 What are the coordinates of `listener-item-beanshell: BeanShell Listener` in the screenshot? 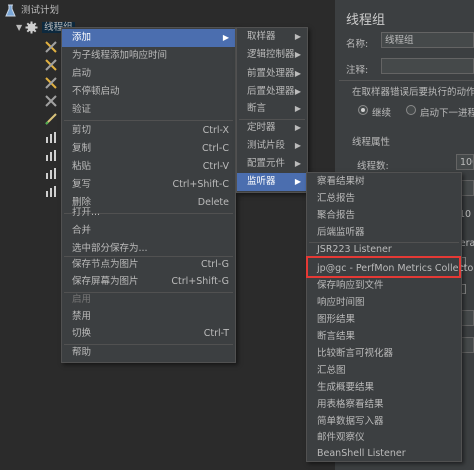 It's located at (384, 454).